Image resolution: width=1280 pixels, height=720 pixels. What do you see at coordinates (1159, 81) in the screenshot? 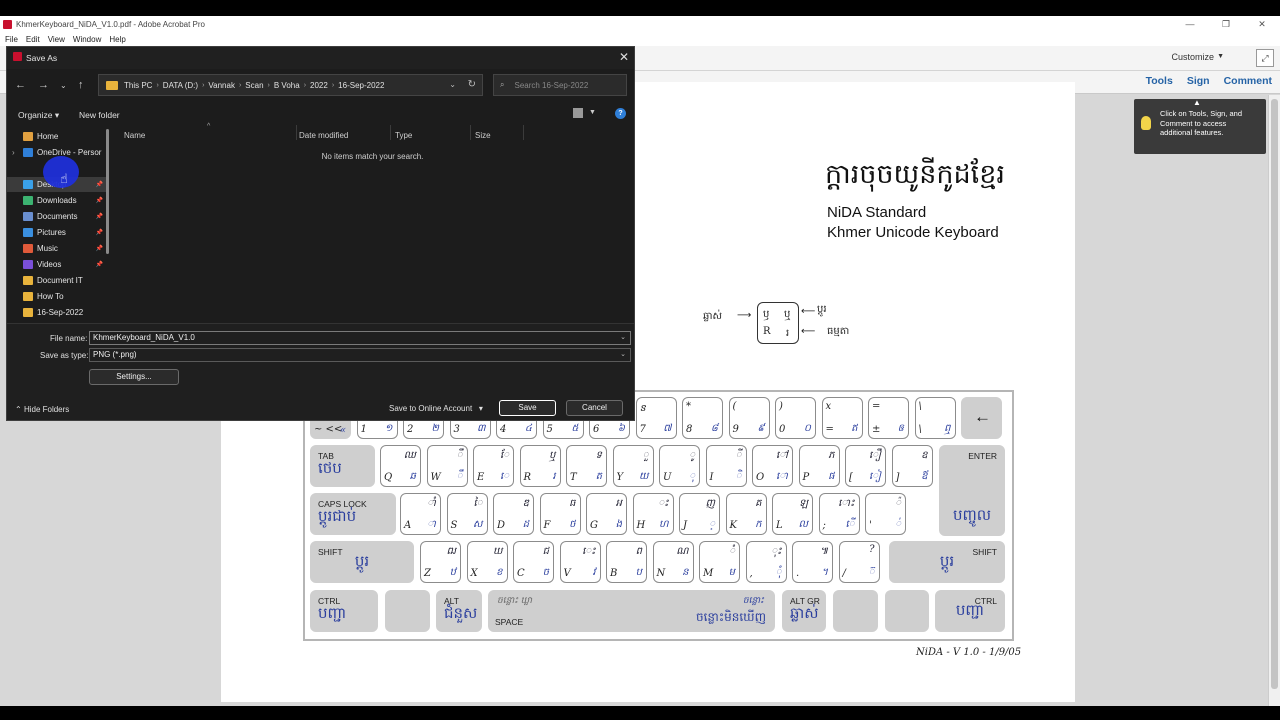
I see `tools-tab: Tools` at bounding box center [1159, 81].